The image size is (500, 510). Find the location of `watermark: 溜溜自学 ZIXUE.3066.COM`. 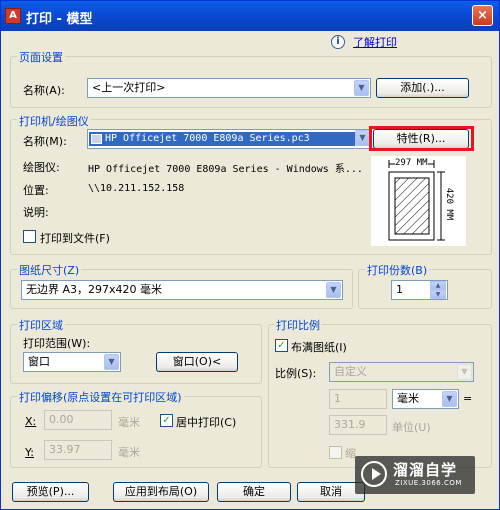

watermark: 溜溜自学 ZIXUE.3066.COM is located at coordinates (415, 475).